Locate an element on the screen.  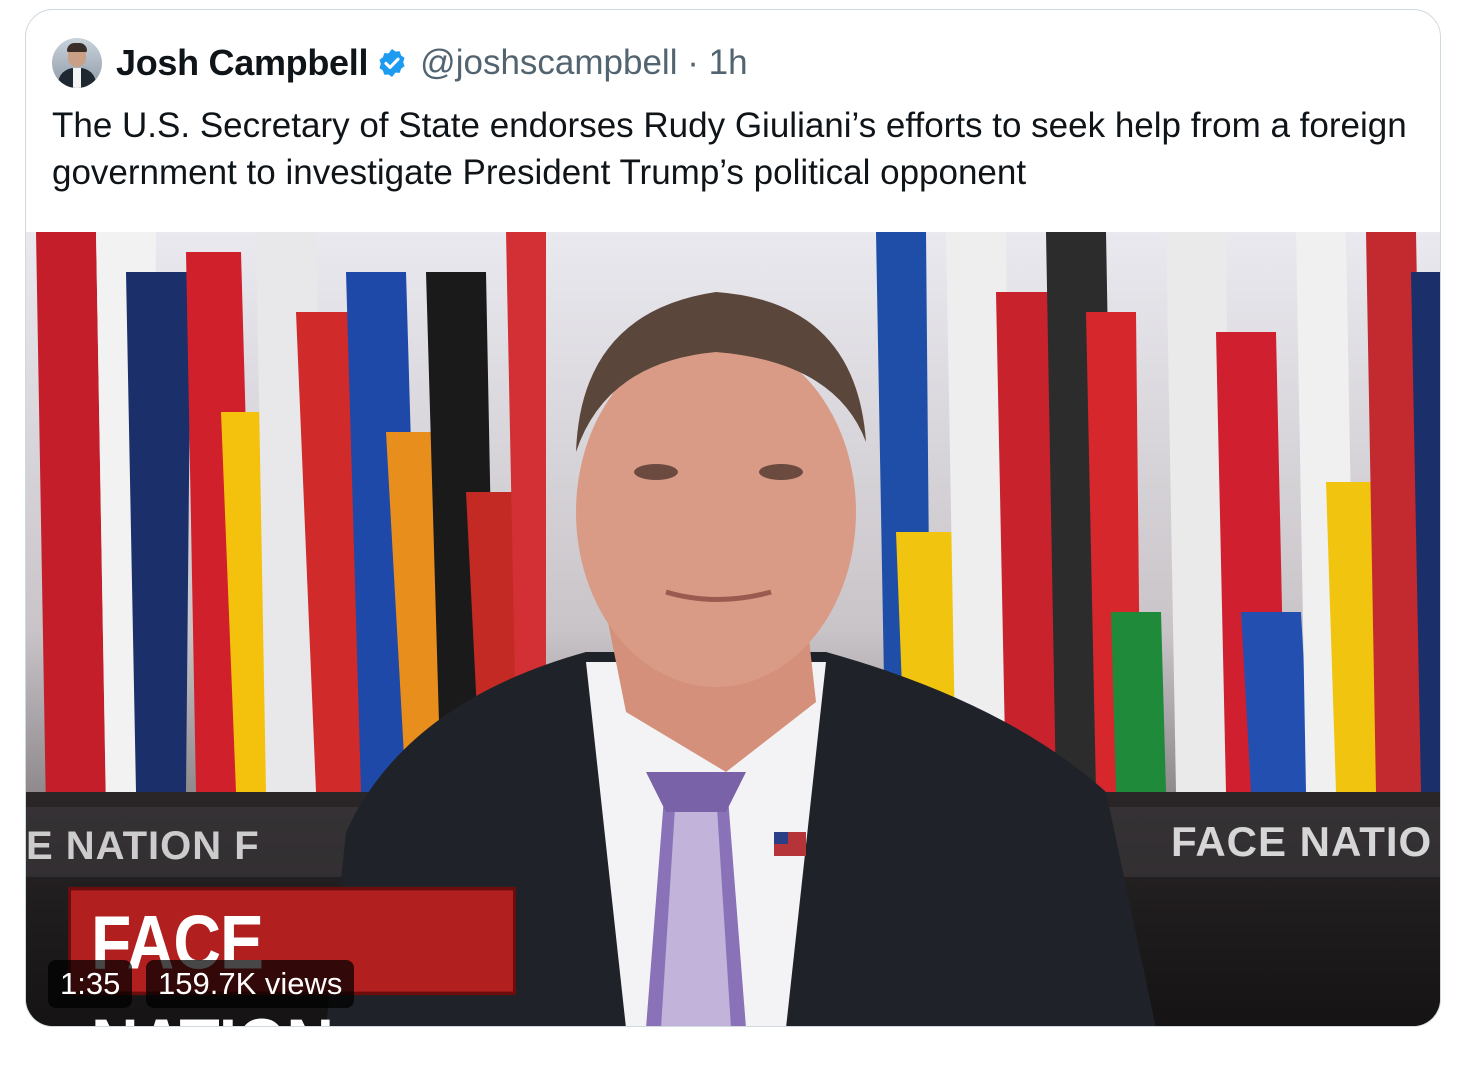
author-name: Josh Campbell is located at coordinates (242, 63).